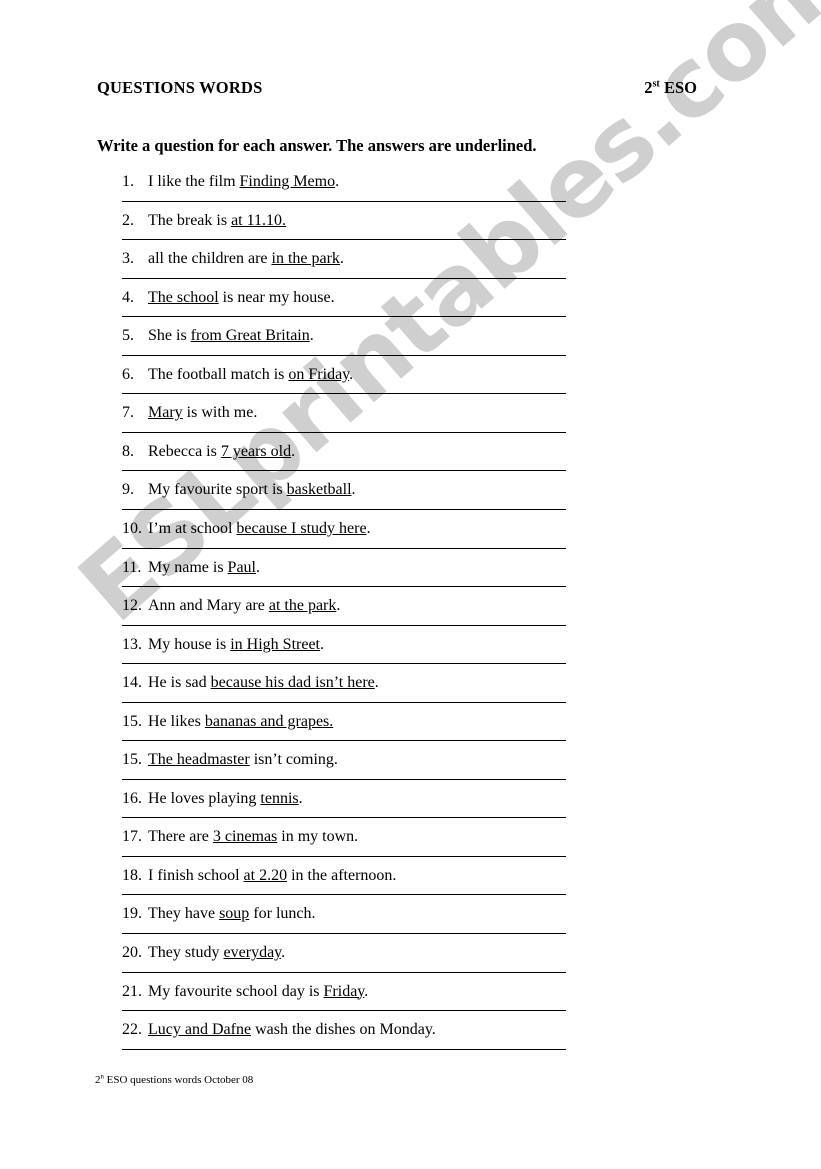 The height and width of the screenshot is (1169, 821). I want to click on question-number: 8., so click(128, 451).